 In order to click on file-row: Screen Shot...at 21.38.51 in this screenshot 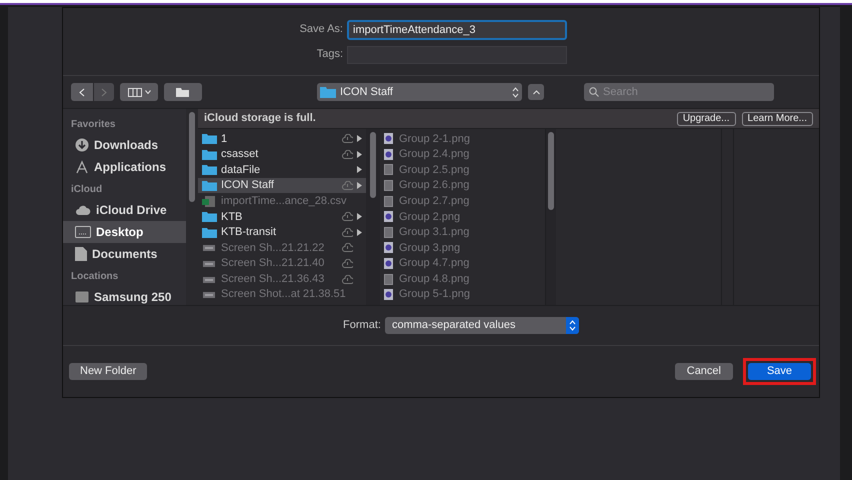, I will do `click(282, 294)`.